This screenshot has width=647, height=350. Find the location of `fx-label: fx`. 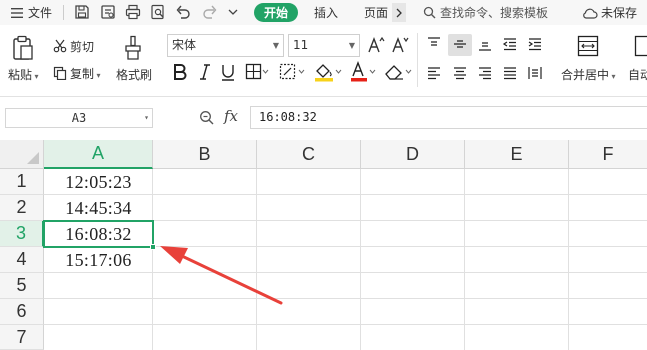

fx-label: fx is located at coordinates (231, 116).